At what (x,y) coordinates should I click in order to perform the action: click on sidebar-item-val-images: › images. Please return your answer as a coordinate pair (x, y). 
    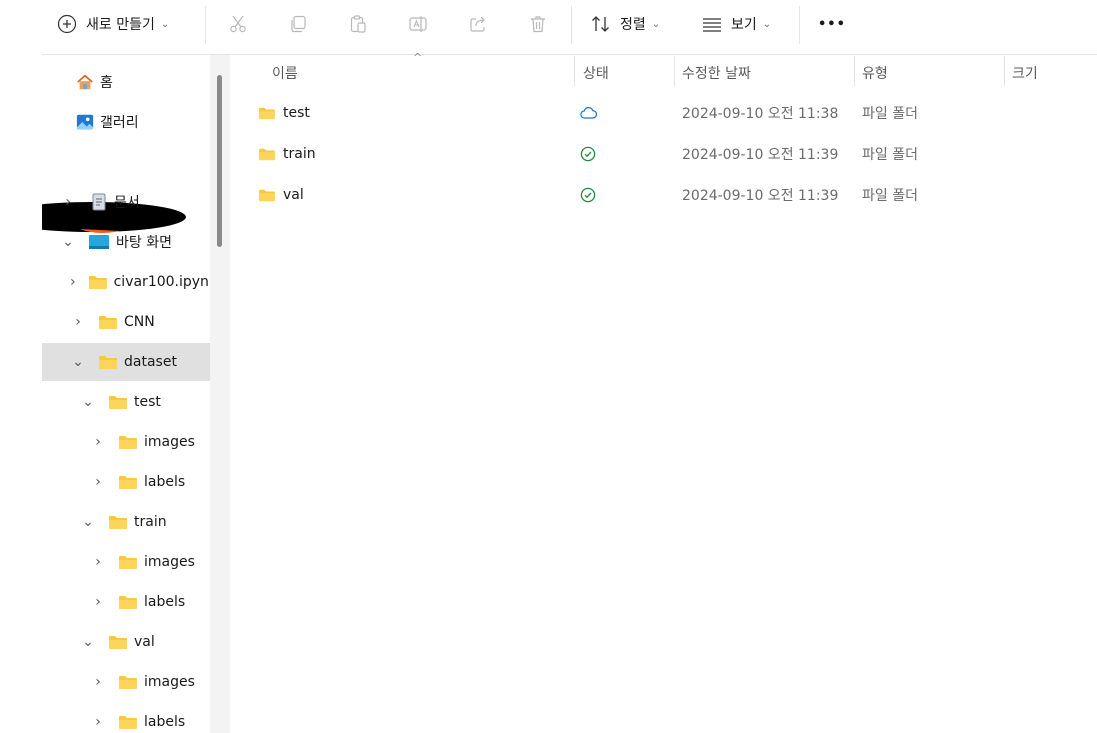
    Looking at the image, I should click on (126, 682).